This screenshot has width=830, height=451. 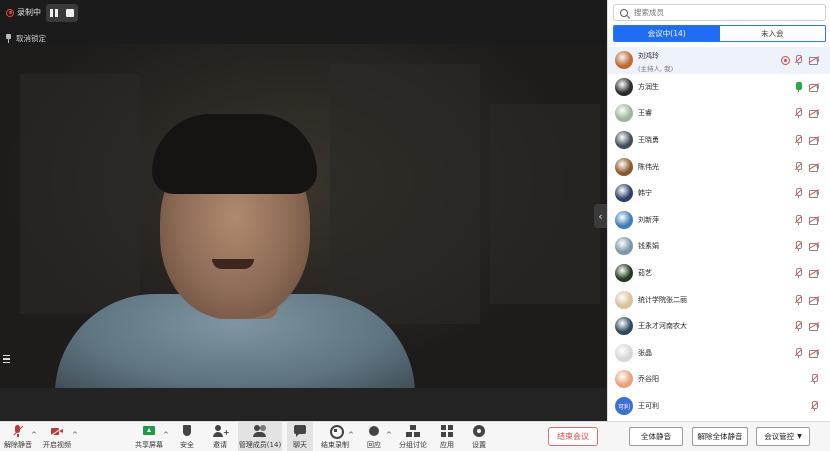 I want to click on member-row: 钱素娟, so click(x=719, y=246).